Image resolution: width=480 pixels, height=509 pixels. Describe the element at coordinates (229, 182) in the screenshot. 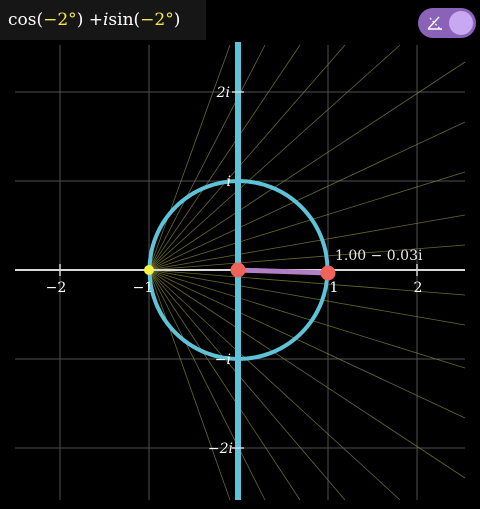

I see `y-tick-label: i` at that location.